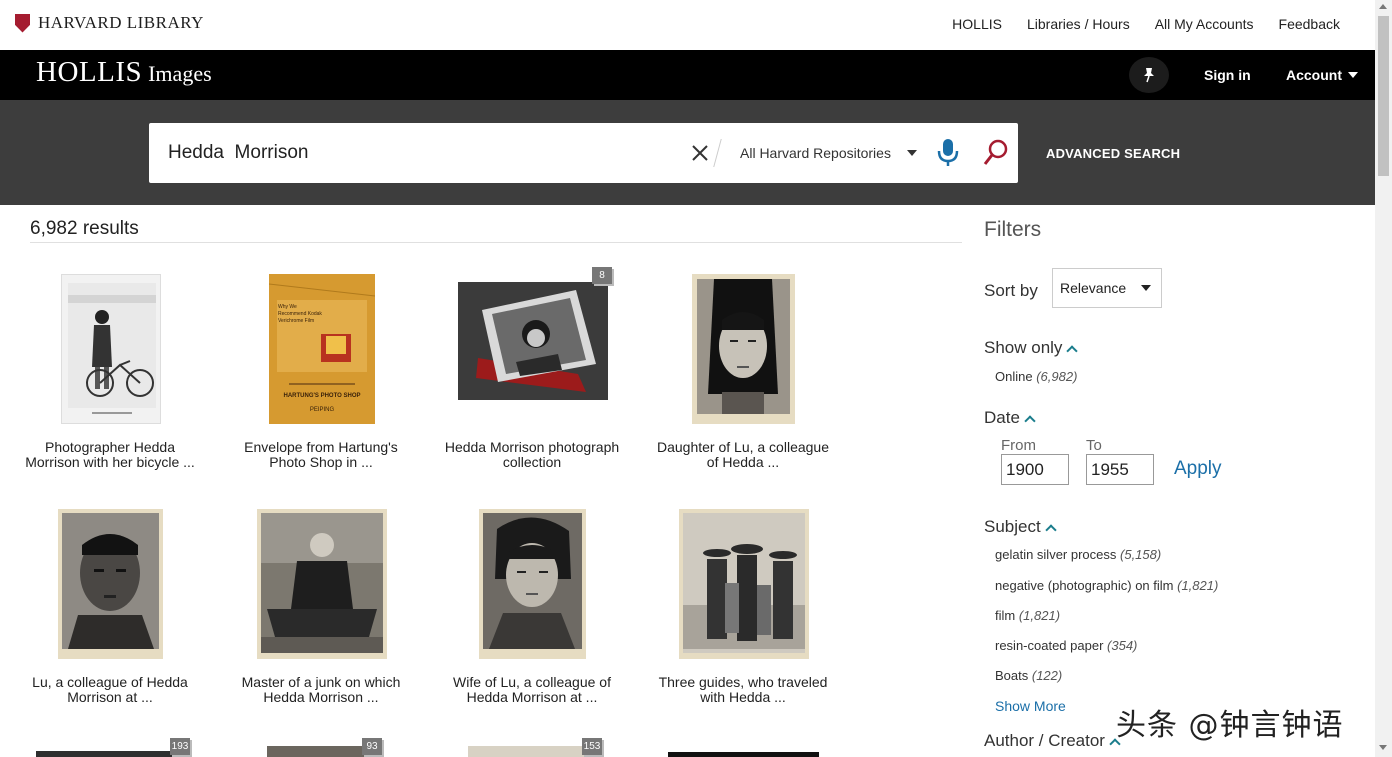  I want to click on pin-icon, so click(1149, 75).